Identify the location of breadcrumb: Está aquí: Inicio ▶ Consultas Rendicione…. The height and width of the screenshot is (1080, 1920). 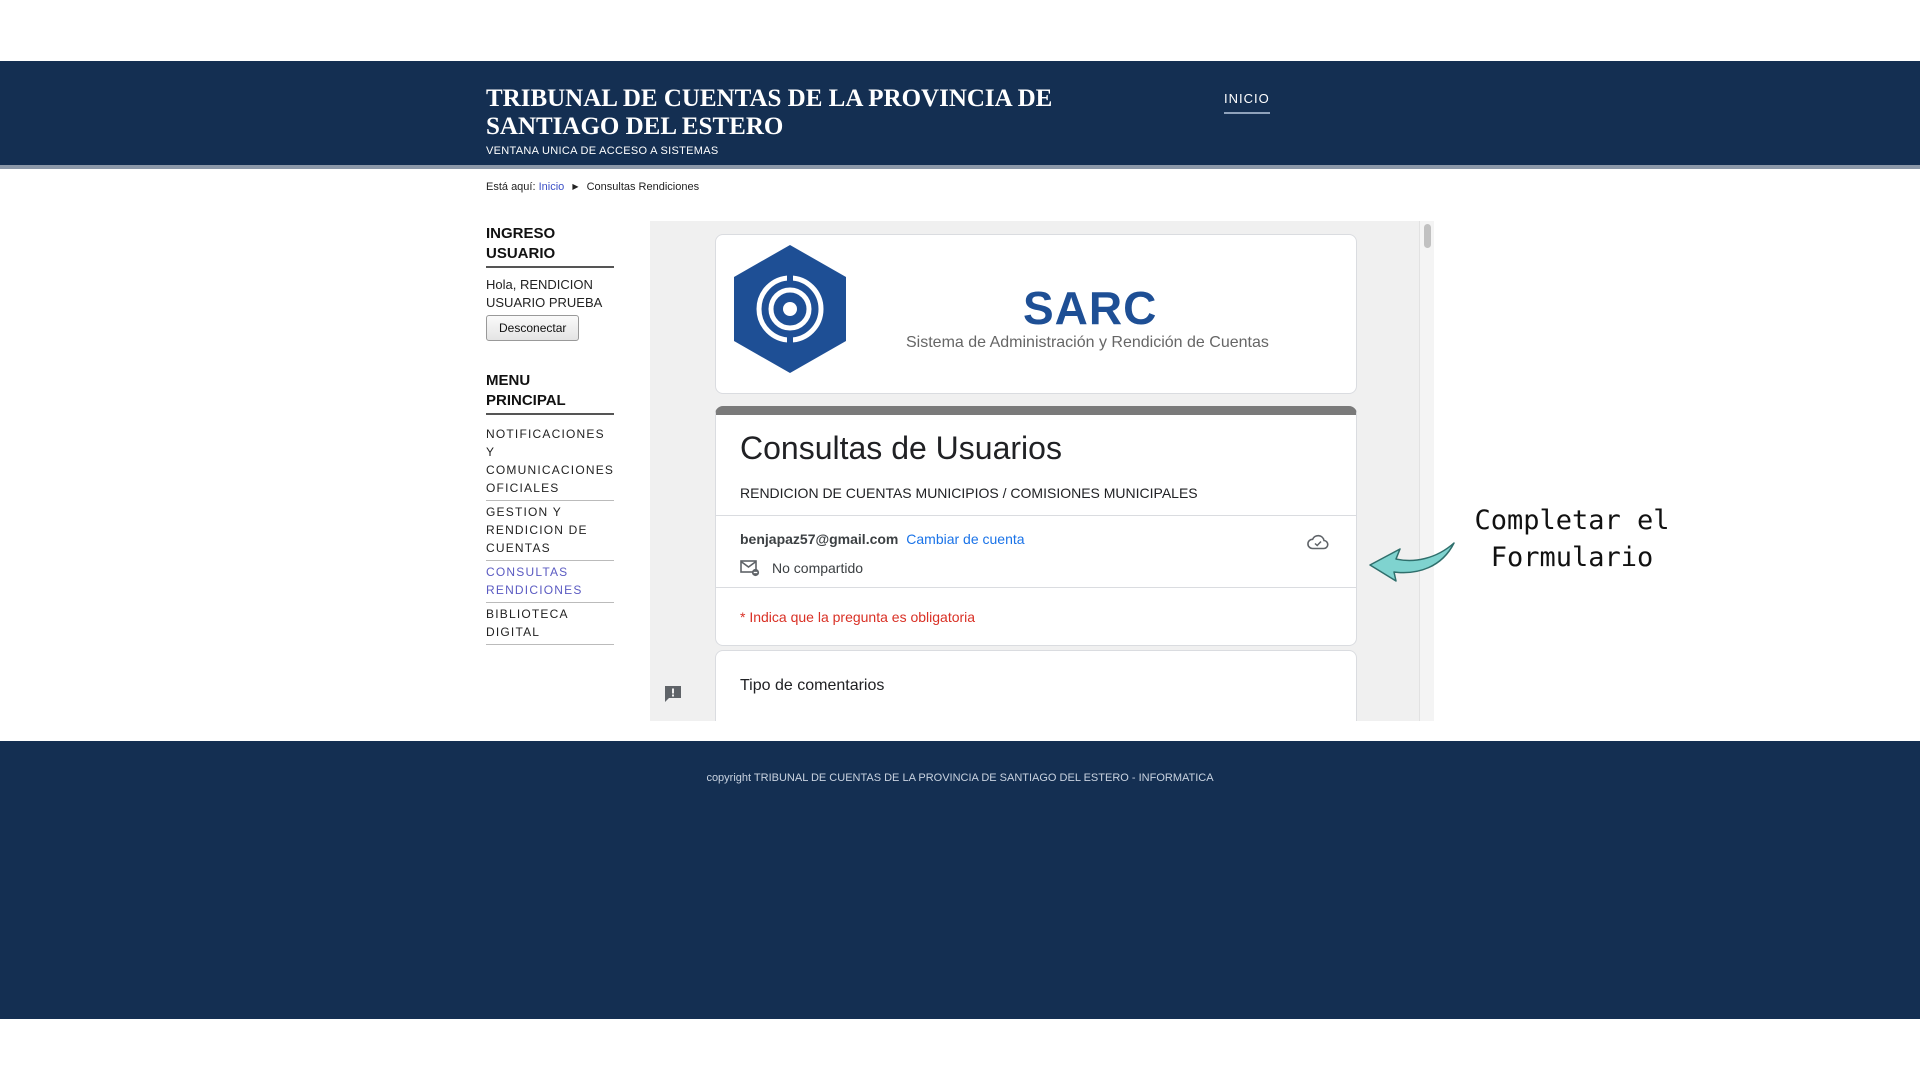
(592, 187).